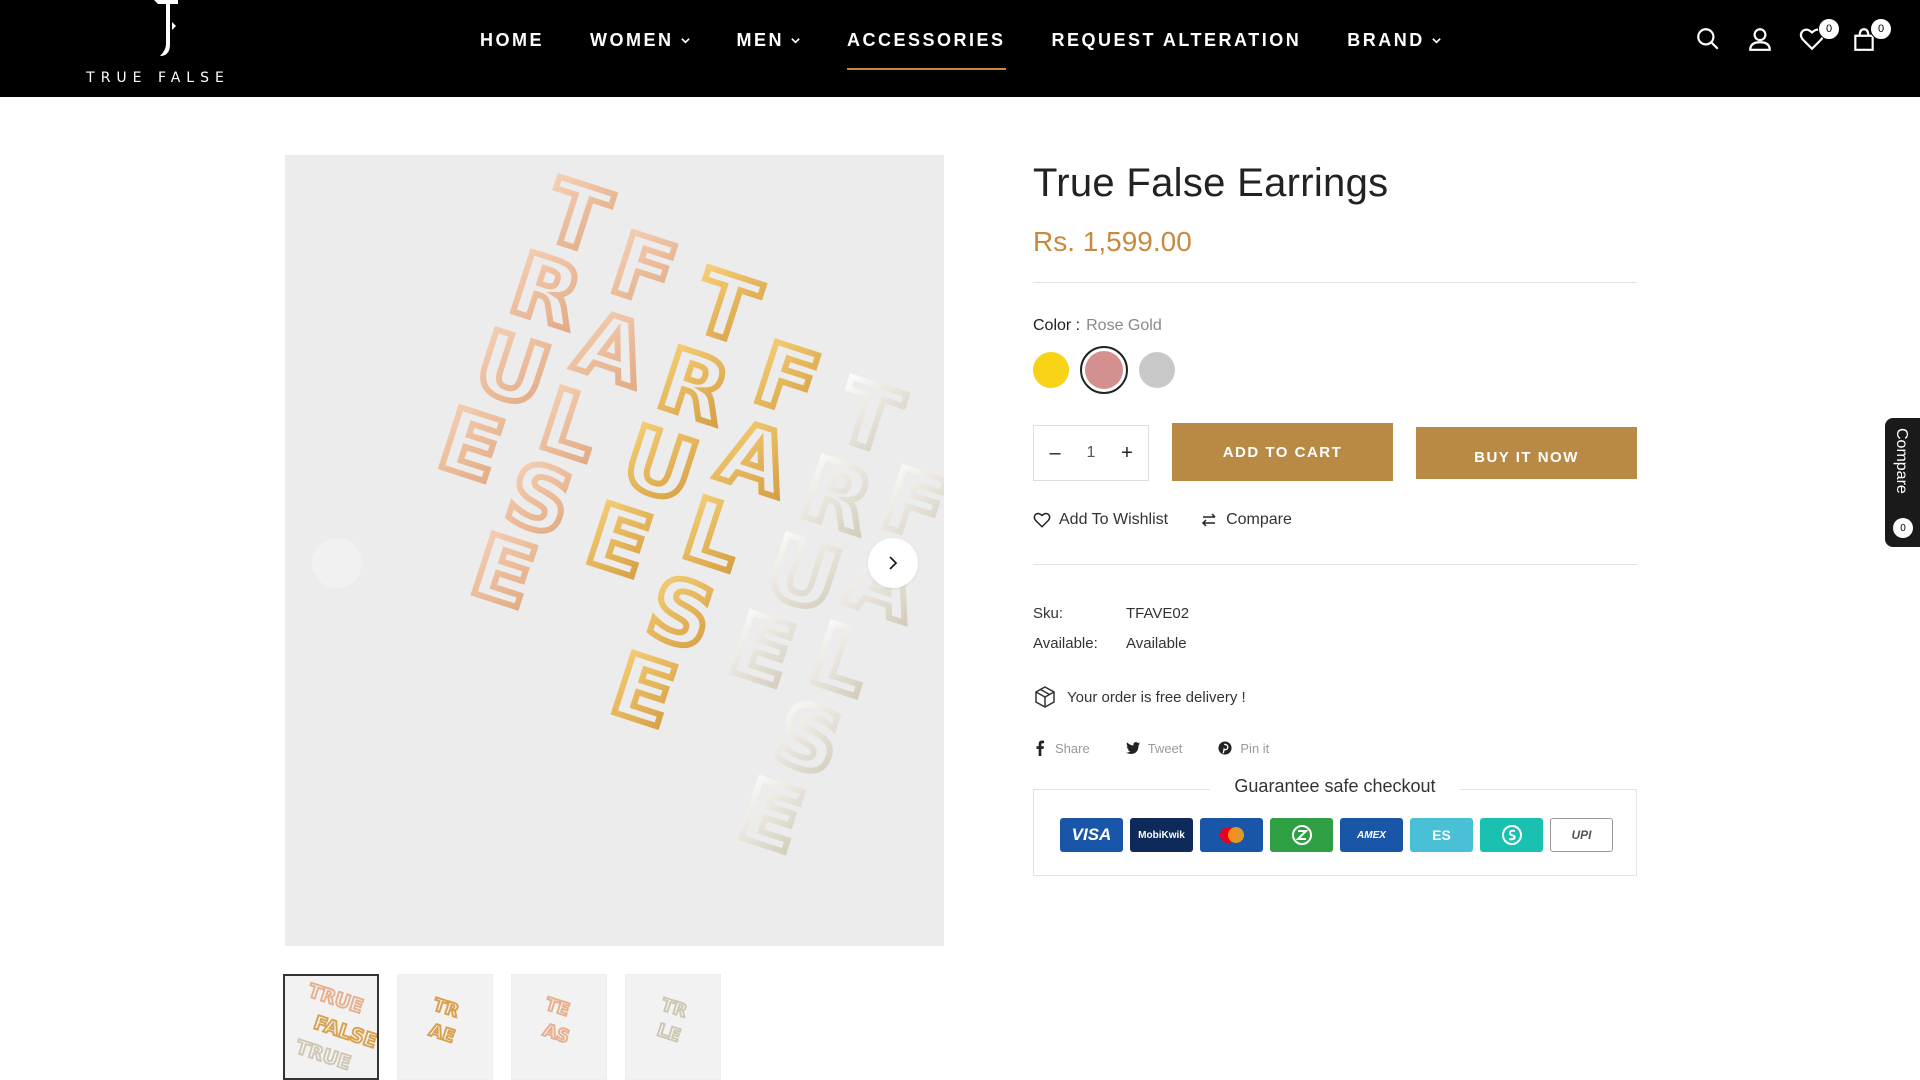 The width and height of the screenshot is (1920, 1080). Describe the element at coordinates (1072, 748) in the screenshot. I see `share-label: Share` at that location.